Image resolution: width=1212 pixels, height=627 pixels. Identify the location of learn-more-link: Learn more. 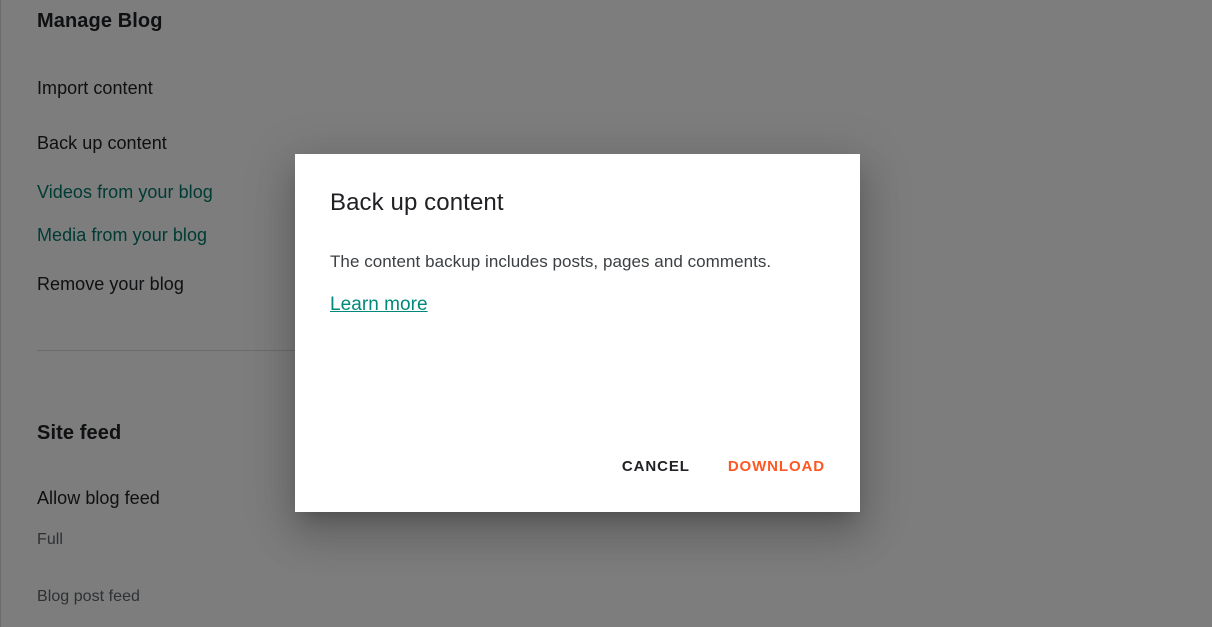
(379, 305).